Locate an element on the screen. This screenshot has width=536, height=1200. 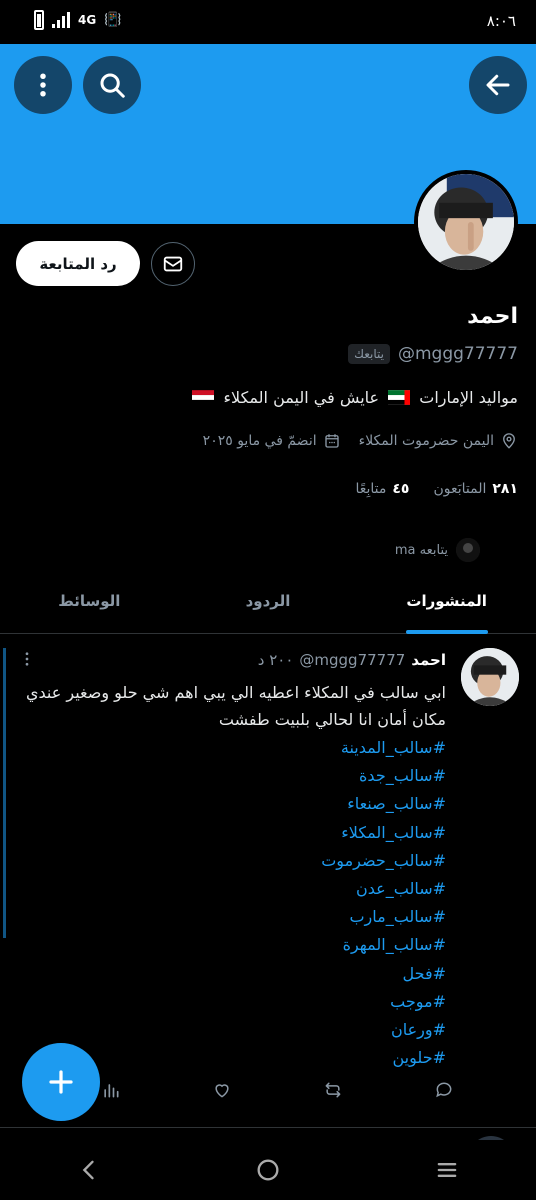
post-avatar is located at coordinates (490, 677).